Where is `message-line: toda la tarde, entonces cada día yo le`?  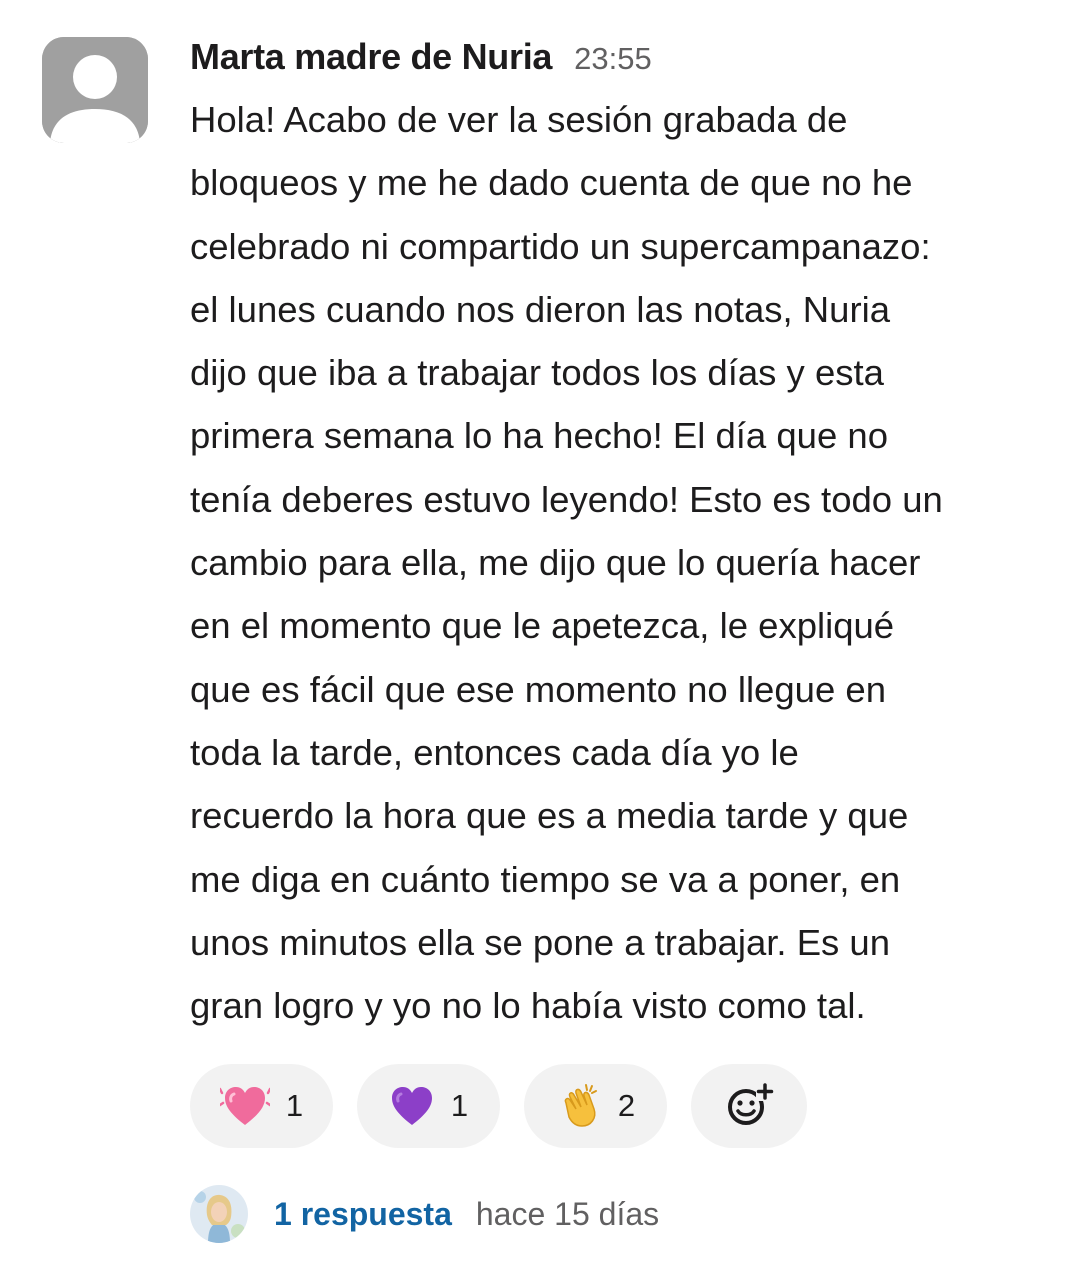 message-line: toda la tarde, entonces cada día yo le is located at coordinates (494, 752).